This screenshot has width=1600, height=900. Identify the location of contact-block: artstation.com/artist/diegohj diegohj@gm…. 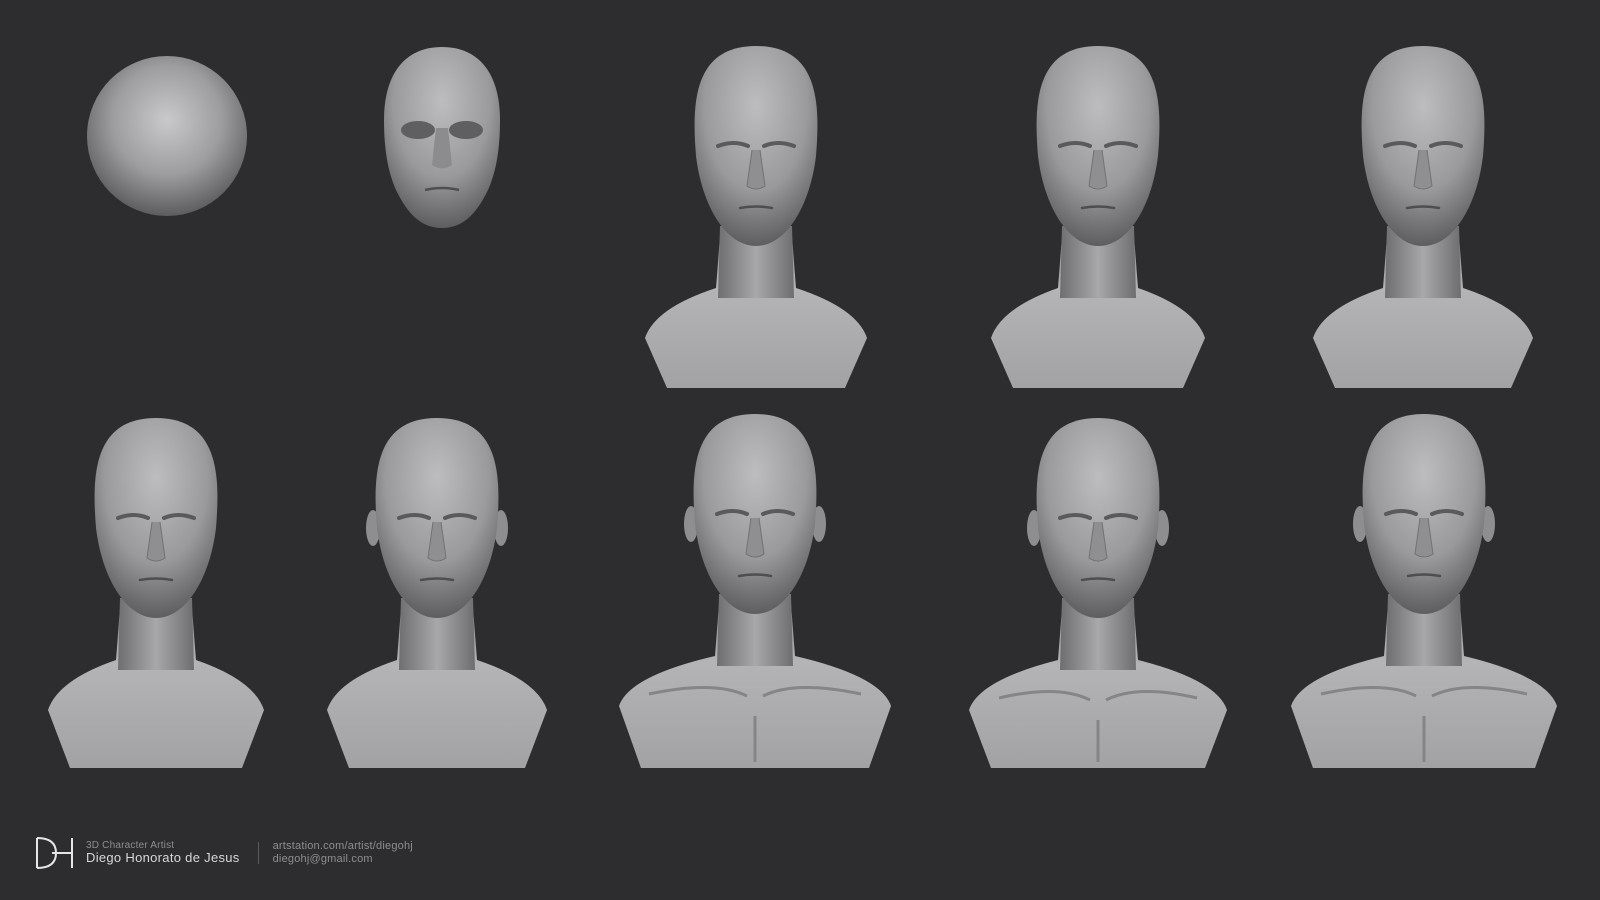
(343, 853).